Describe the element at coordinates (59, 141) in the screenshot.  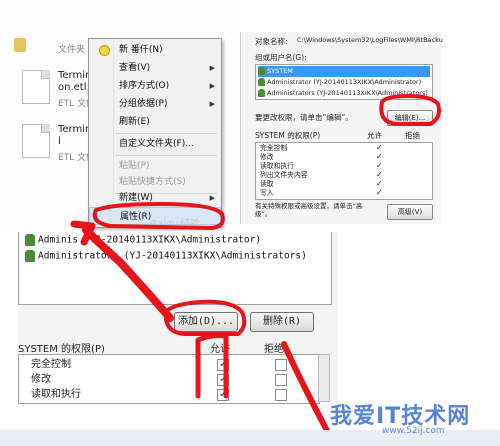
I see `file-name-line2: l` at that location.